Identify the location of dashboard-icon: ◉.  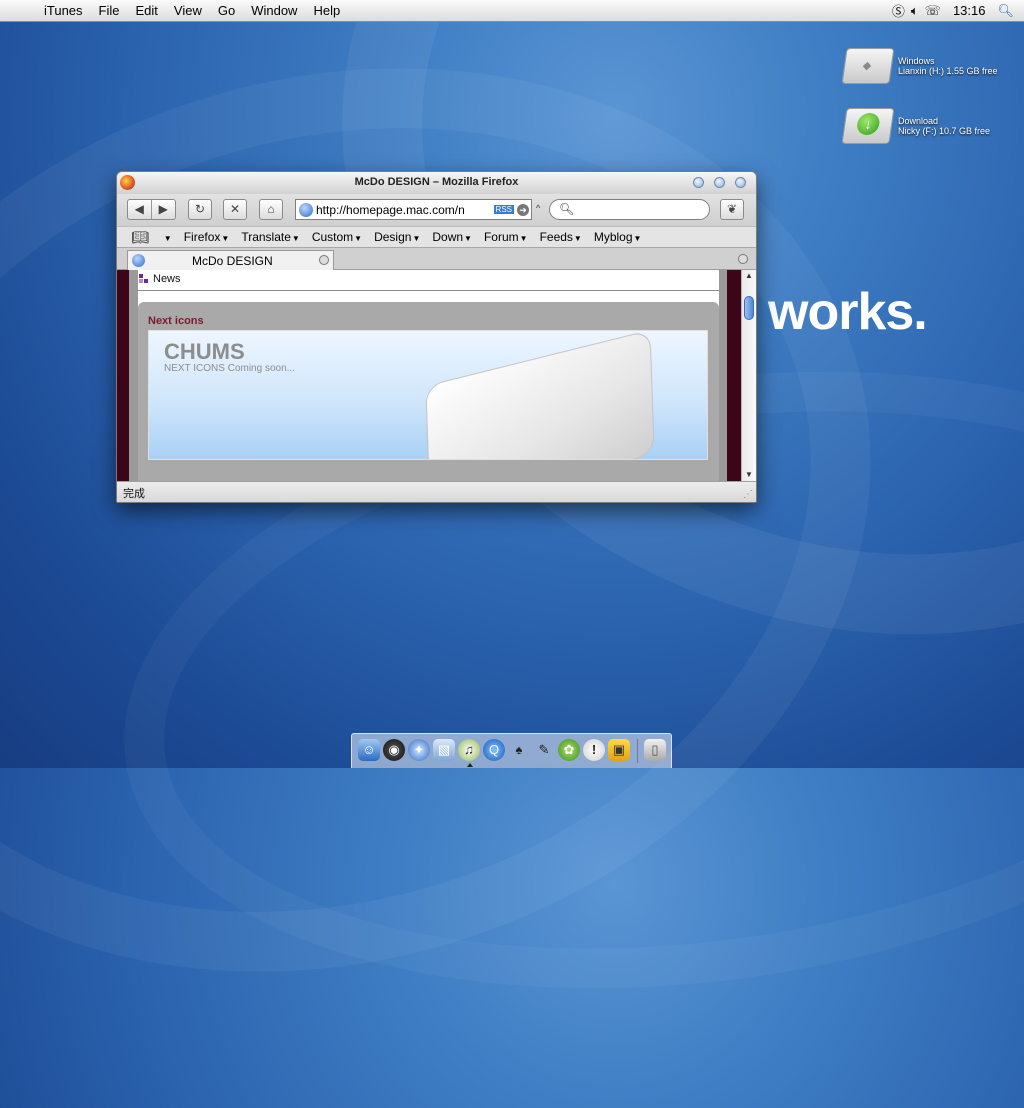
(394, 750).